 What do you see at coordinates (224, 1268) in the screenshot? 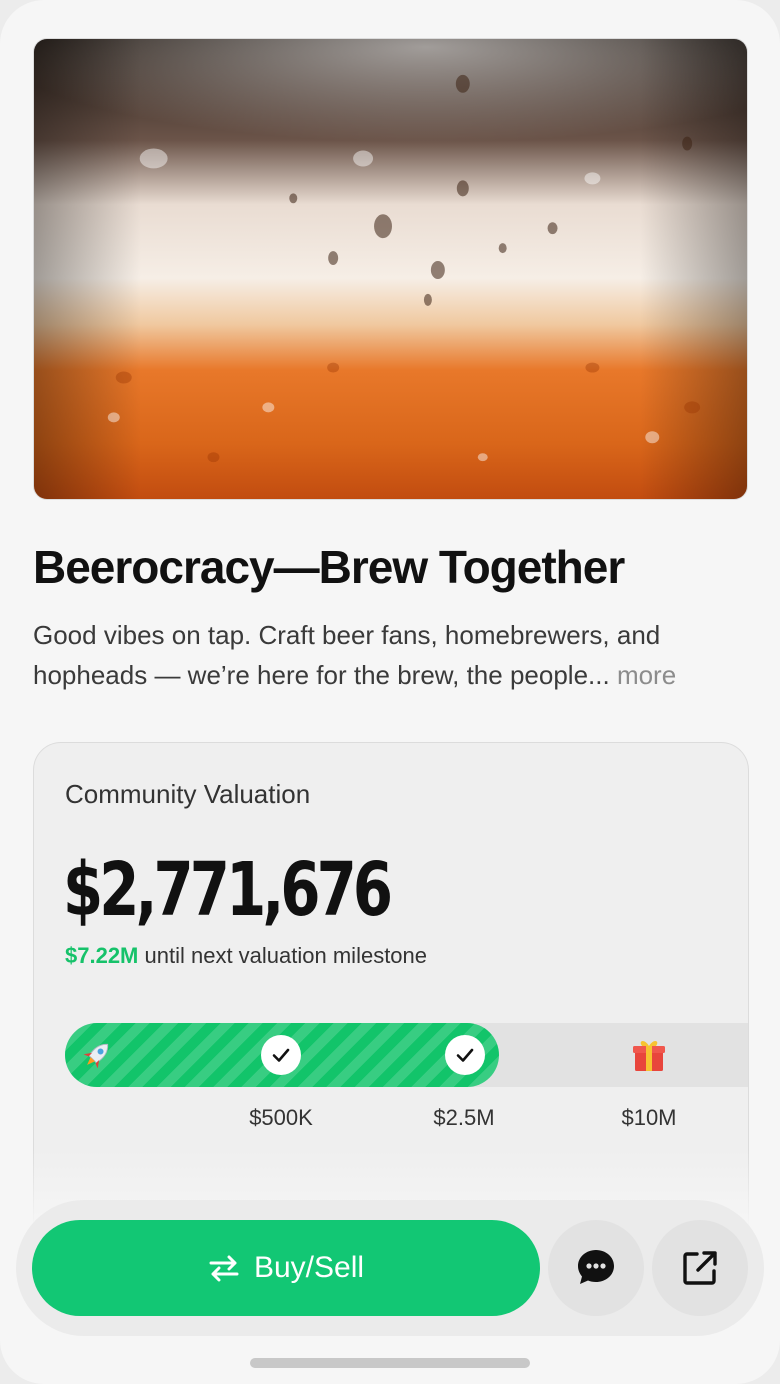
I see `swap-arrows-icon` at bounding box center [224, 1268].